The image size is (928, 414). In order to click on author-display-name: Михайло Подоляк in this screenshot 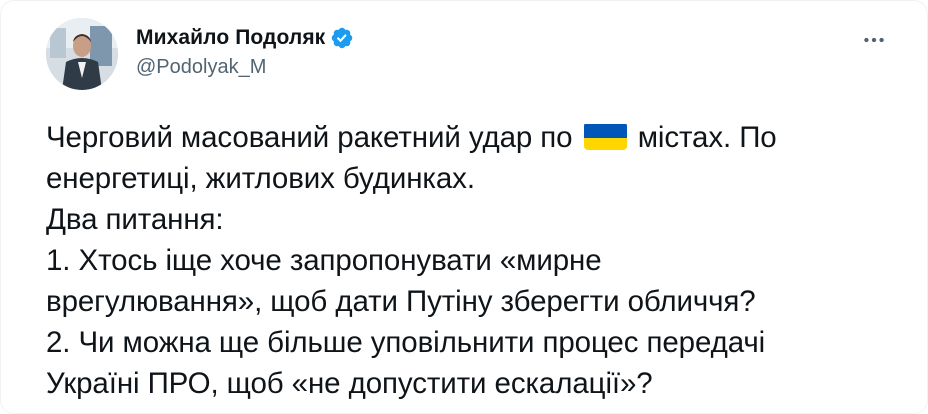, I will do `click(230, 38)`.